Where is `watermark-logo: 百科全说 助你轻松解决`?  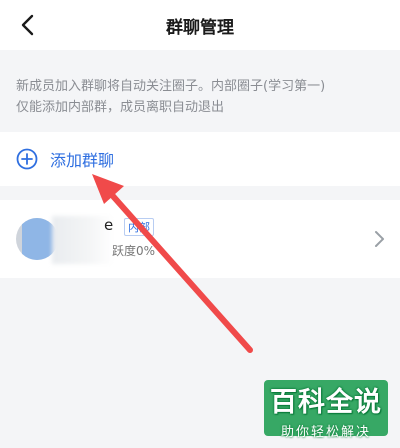 watermark-logo: 百科全说 助你轻松解决 is located at coordinates (326, 410).